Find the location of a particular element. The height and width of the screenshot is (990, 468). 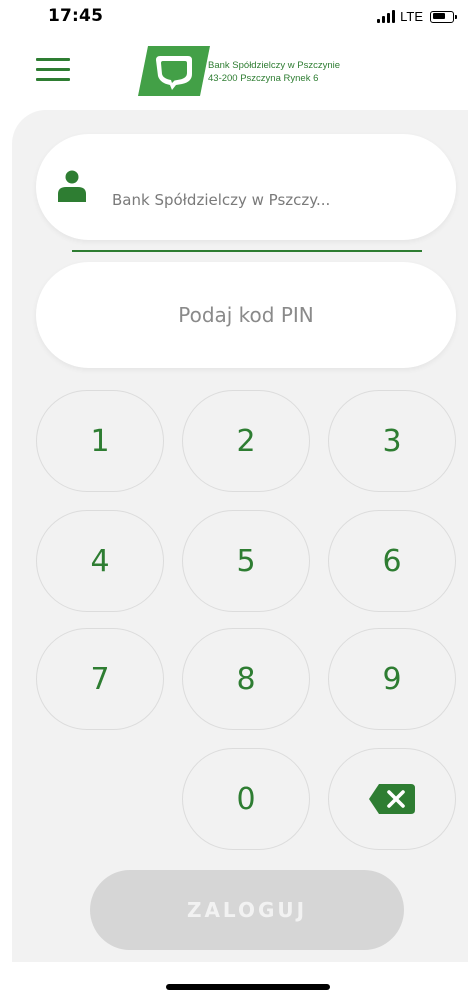

keypad-digit: 5 is located at coordinates (246, 561).